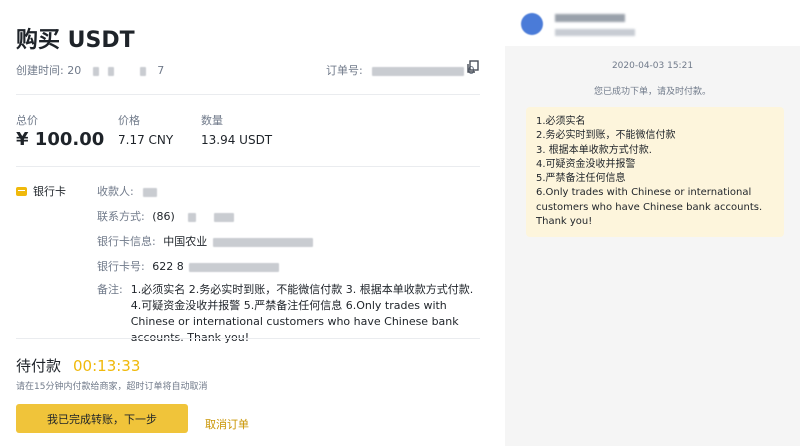 The width and height of the screenshot is (800, 446). What do you see at coordinates (146, 140) in the screenshot?
I see `price-value: 7.17 CNY` at bounding box center [146, 140].